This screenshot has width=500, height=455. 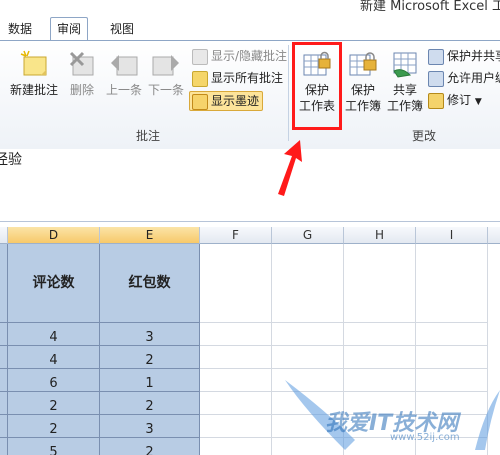 What do you see at coordinates (436, 100) in the screenshot?
I see `track-changes-icon` at bounding box center [436, 100].